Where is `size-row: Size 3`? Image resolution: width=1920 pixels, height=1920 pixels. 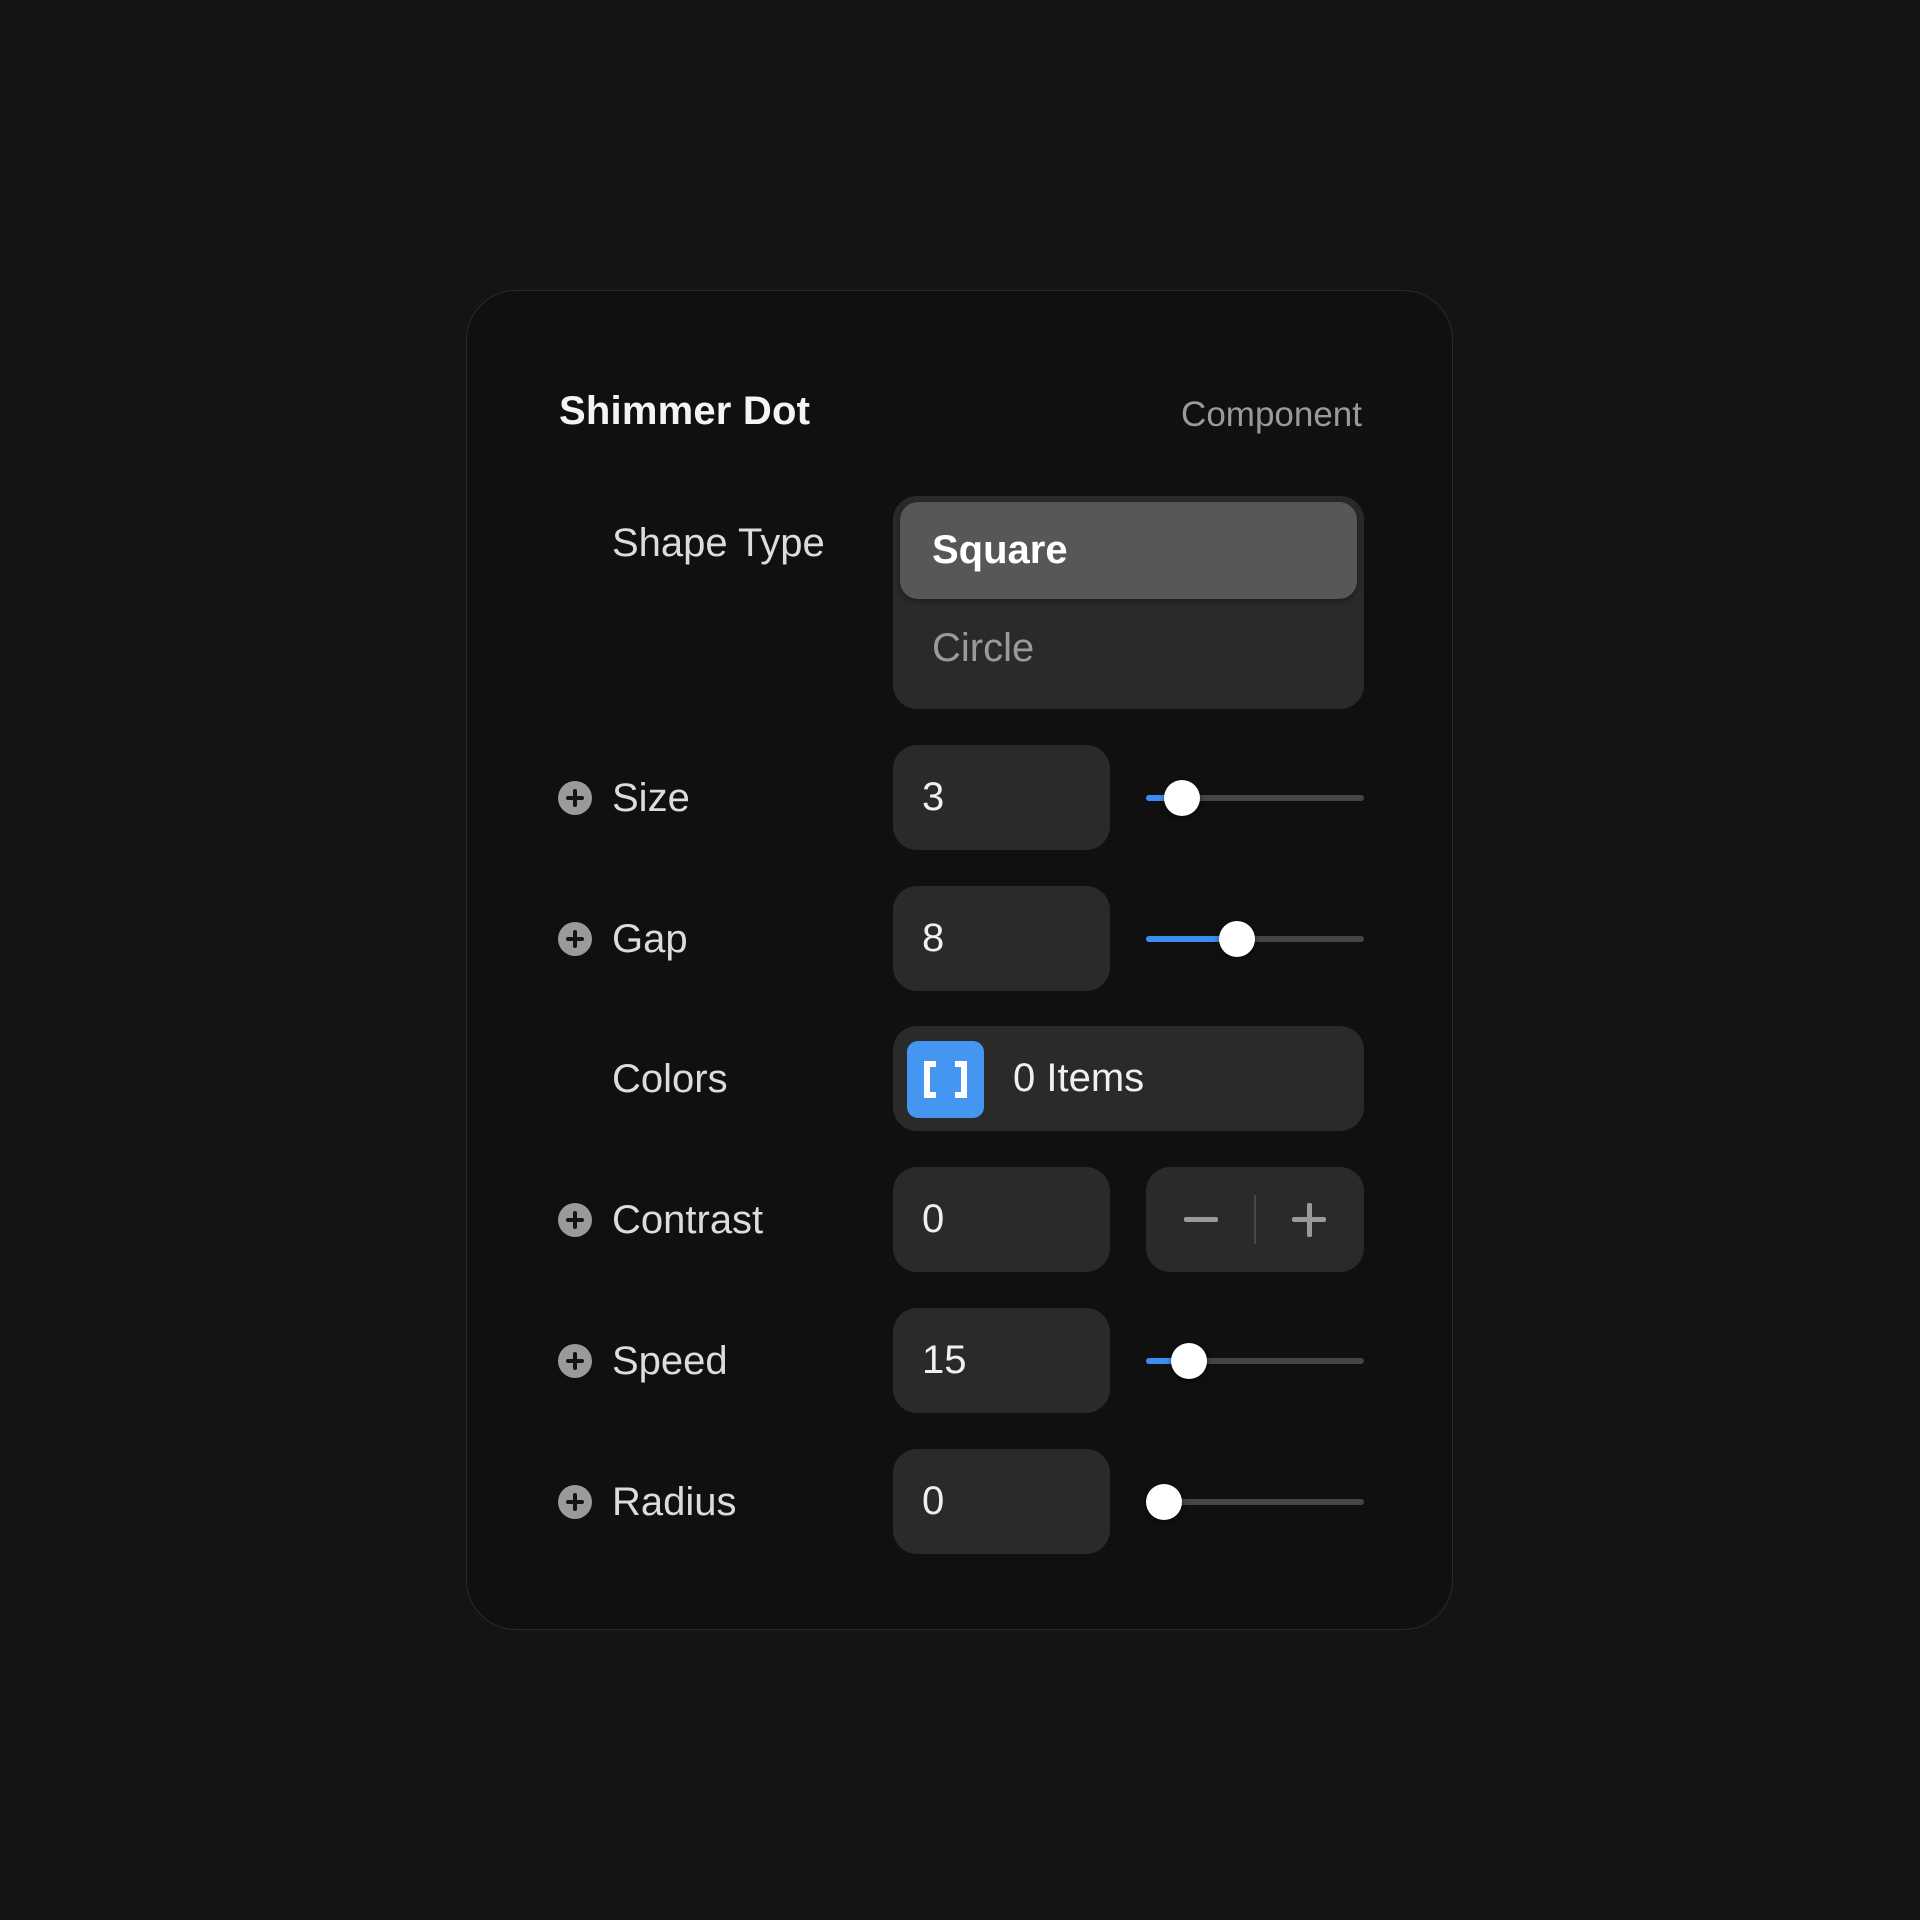
size-row: Size 3 is located at coordinates (959, 797).